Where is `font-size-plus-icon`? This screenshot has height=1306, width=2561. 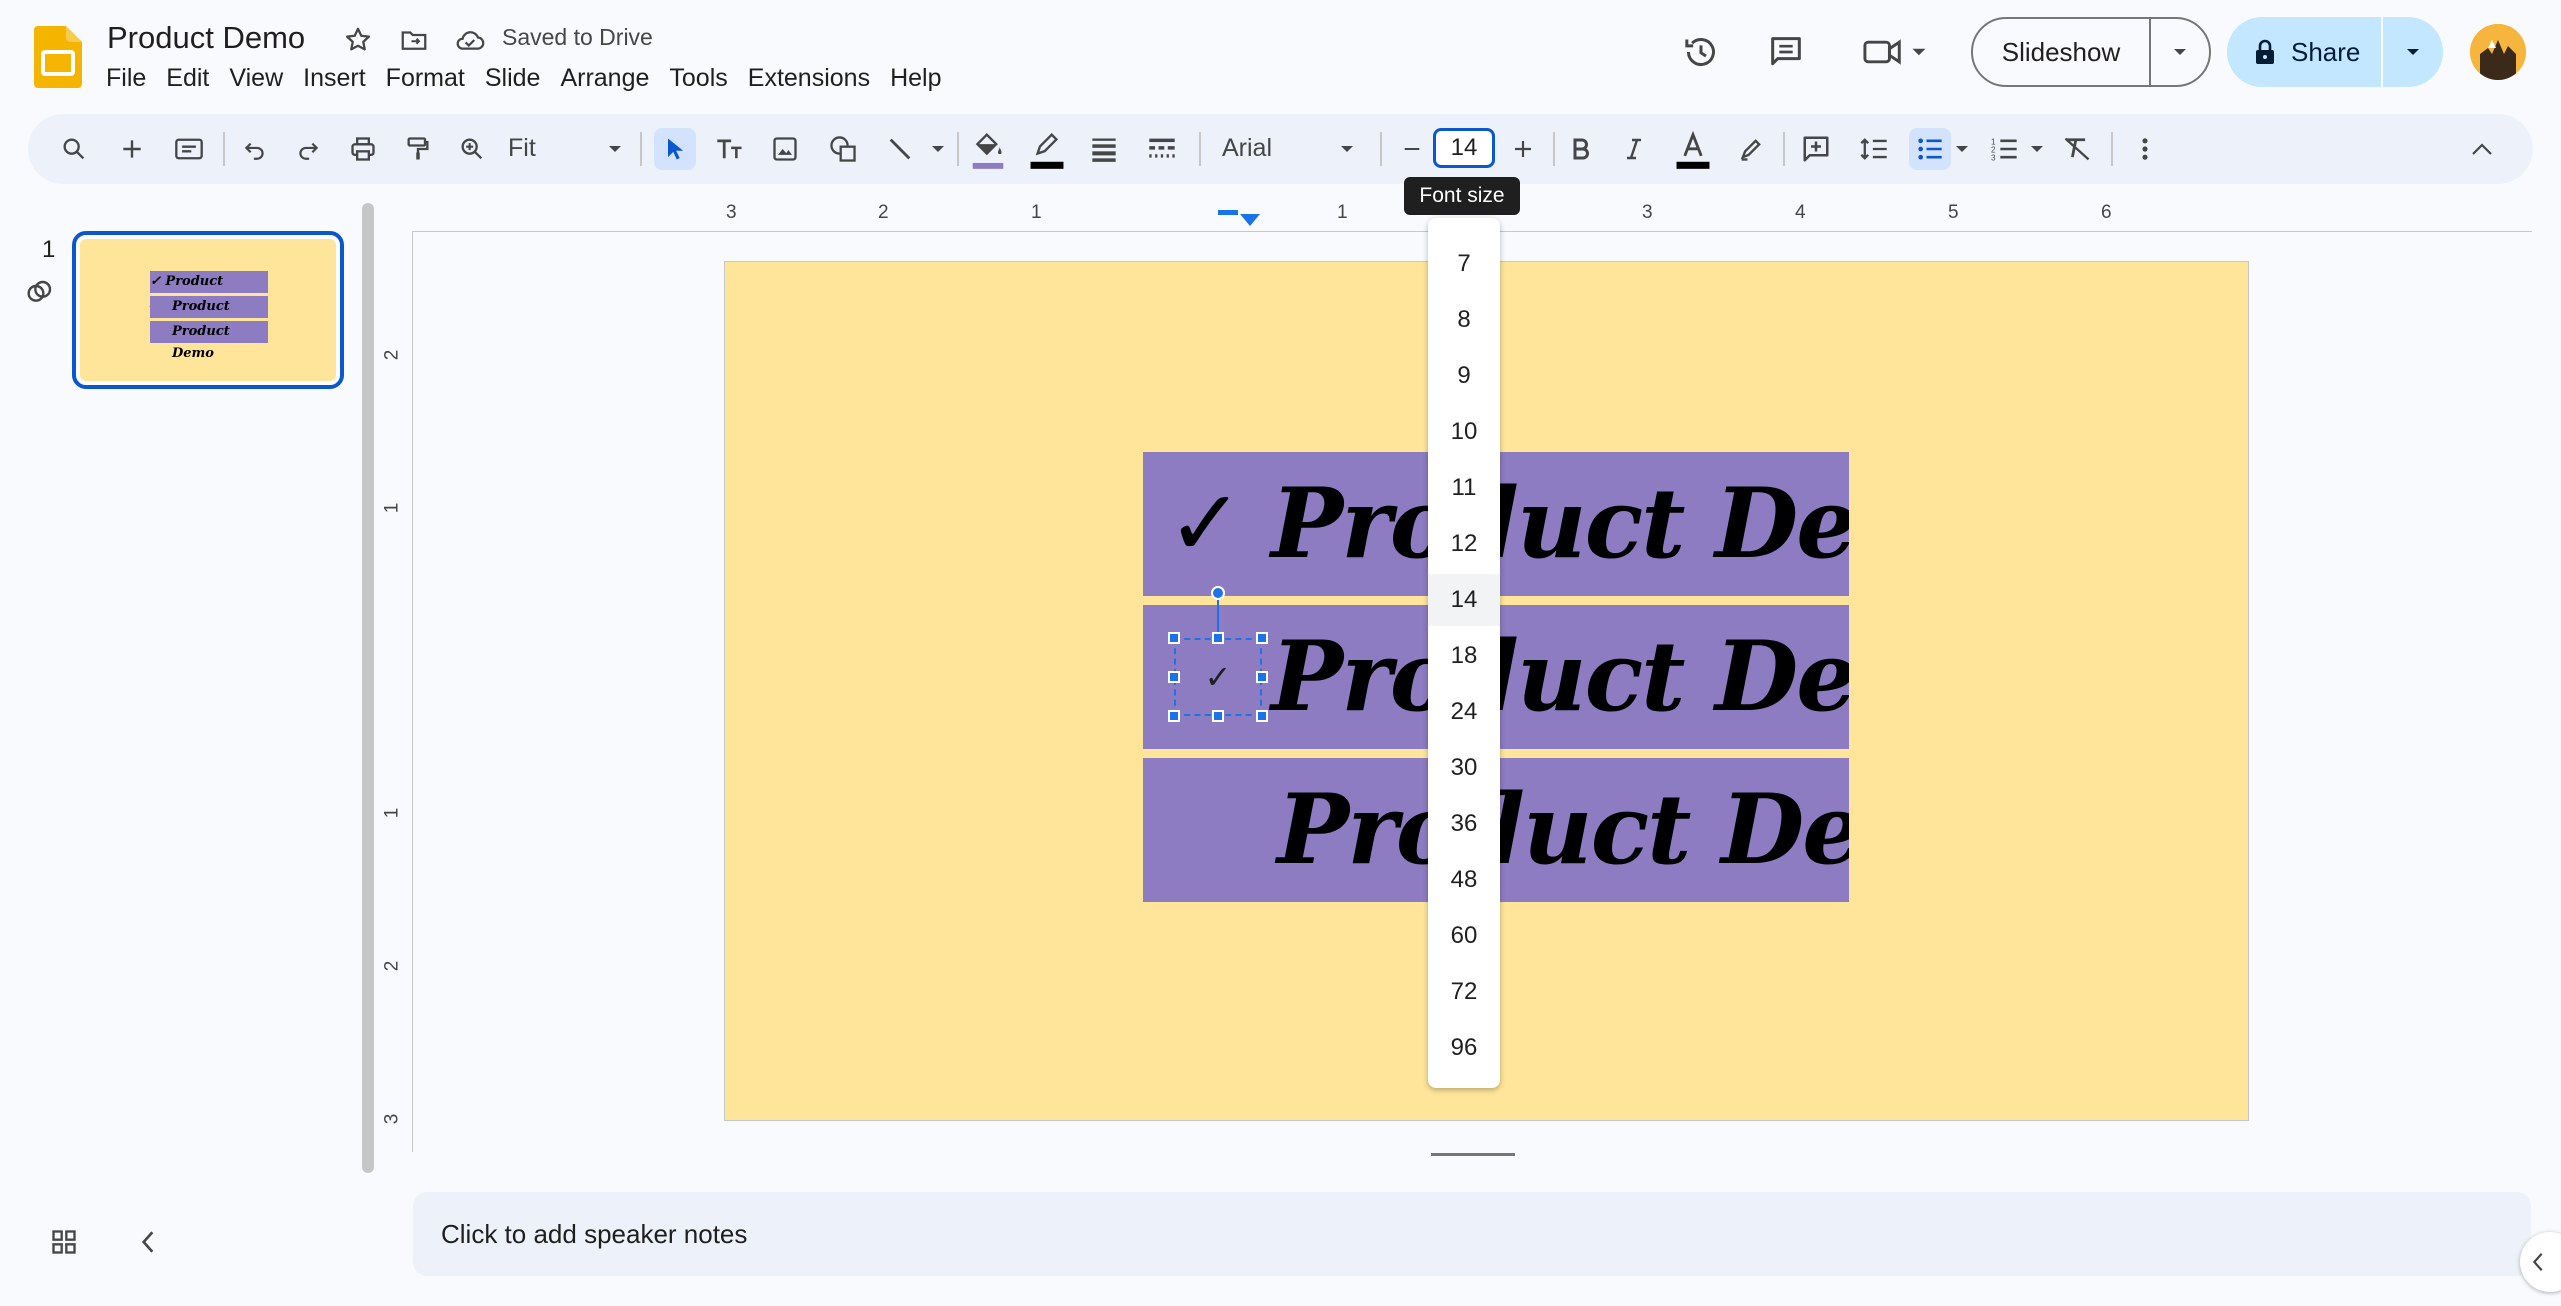 font-size-plus-icon is located at coordinates (1523, 149).